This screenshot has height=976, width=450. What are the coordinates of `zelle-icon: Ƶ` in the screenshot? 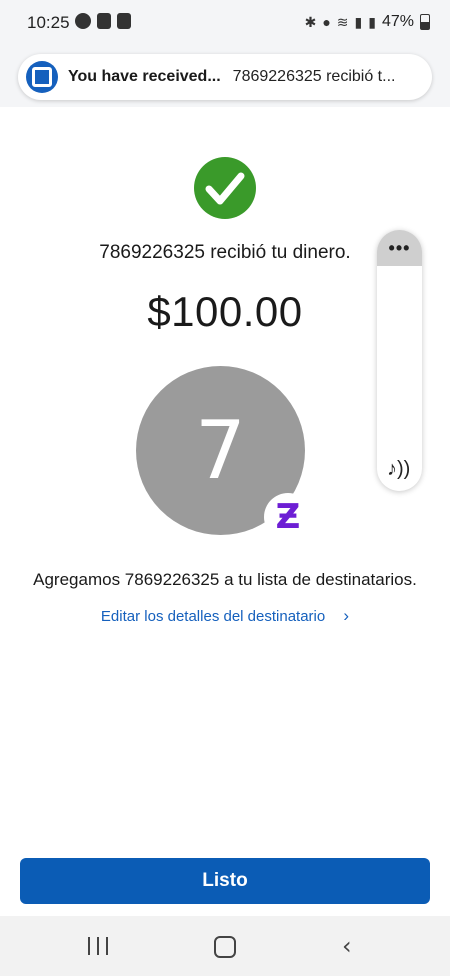 It's located at (288, 517).